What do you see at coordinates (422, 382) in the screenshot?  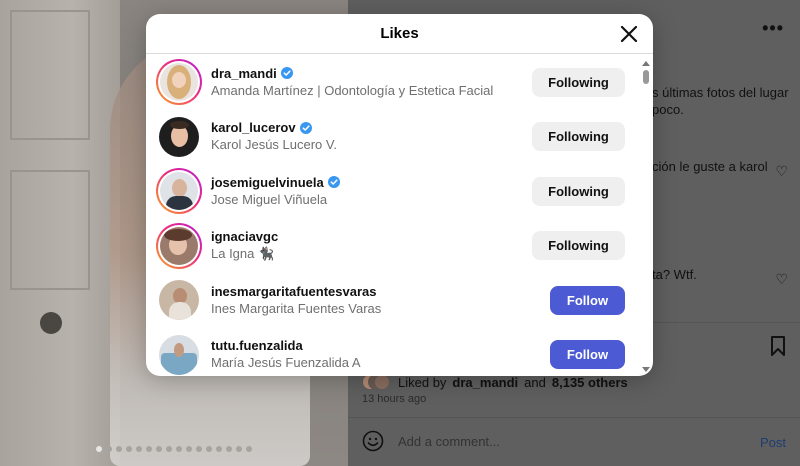 I see `liked-by-prefix: Liked by` at bounding box center [422, 382].